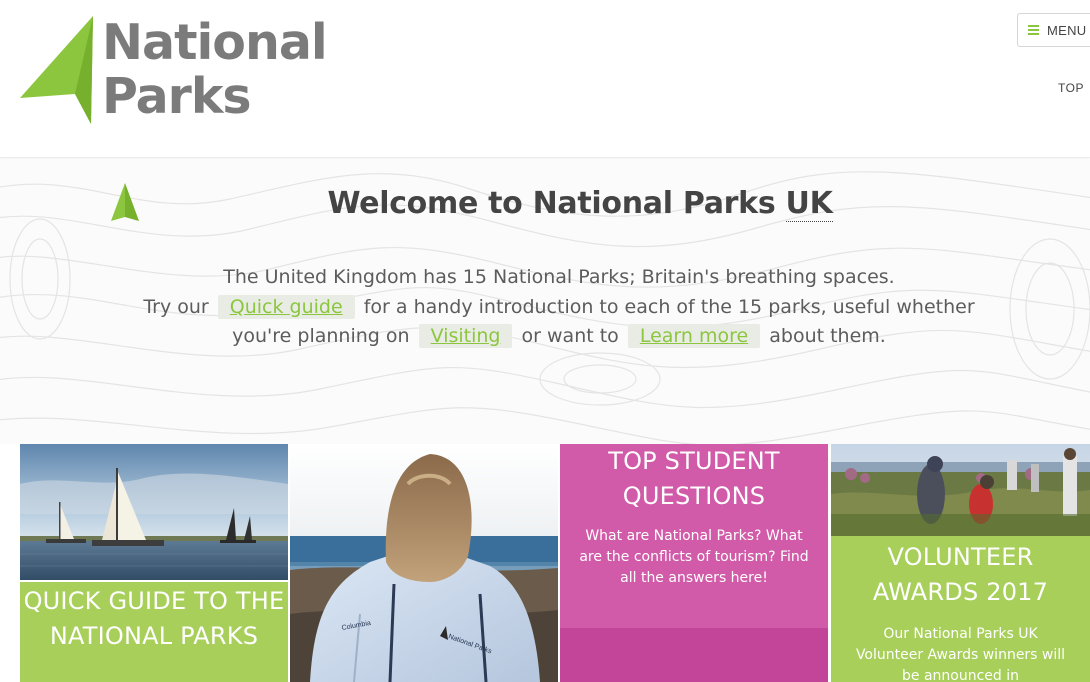  I want to click on intro-text: Try our, so click(176, 306).